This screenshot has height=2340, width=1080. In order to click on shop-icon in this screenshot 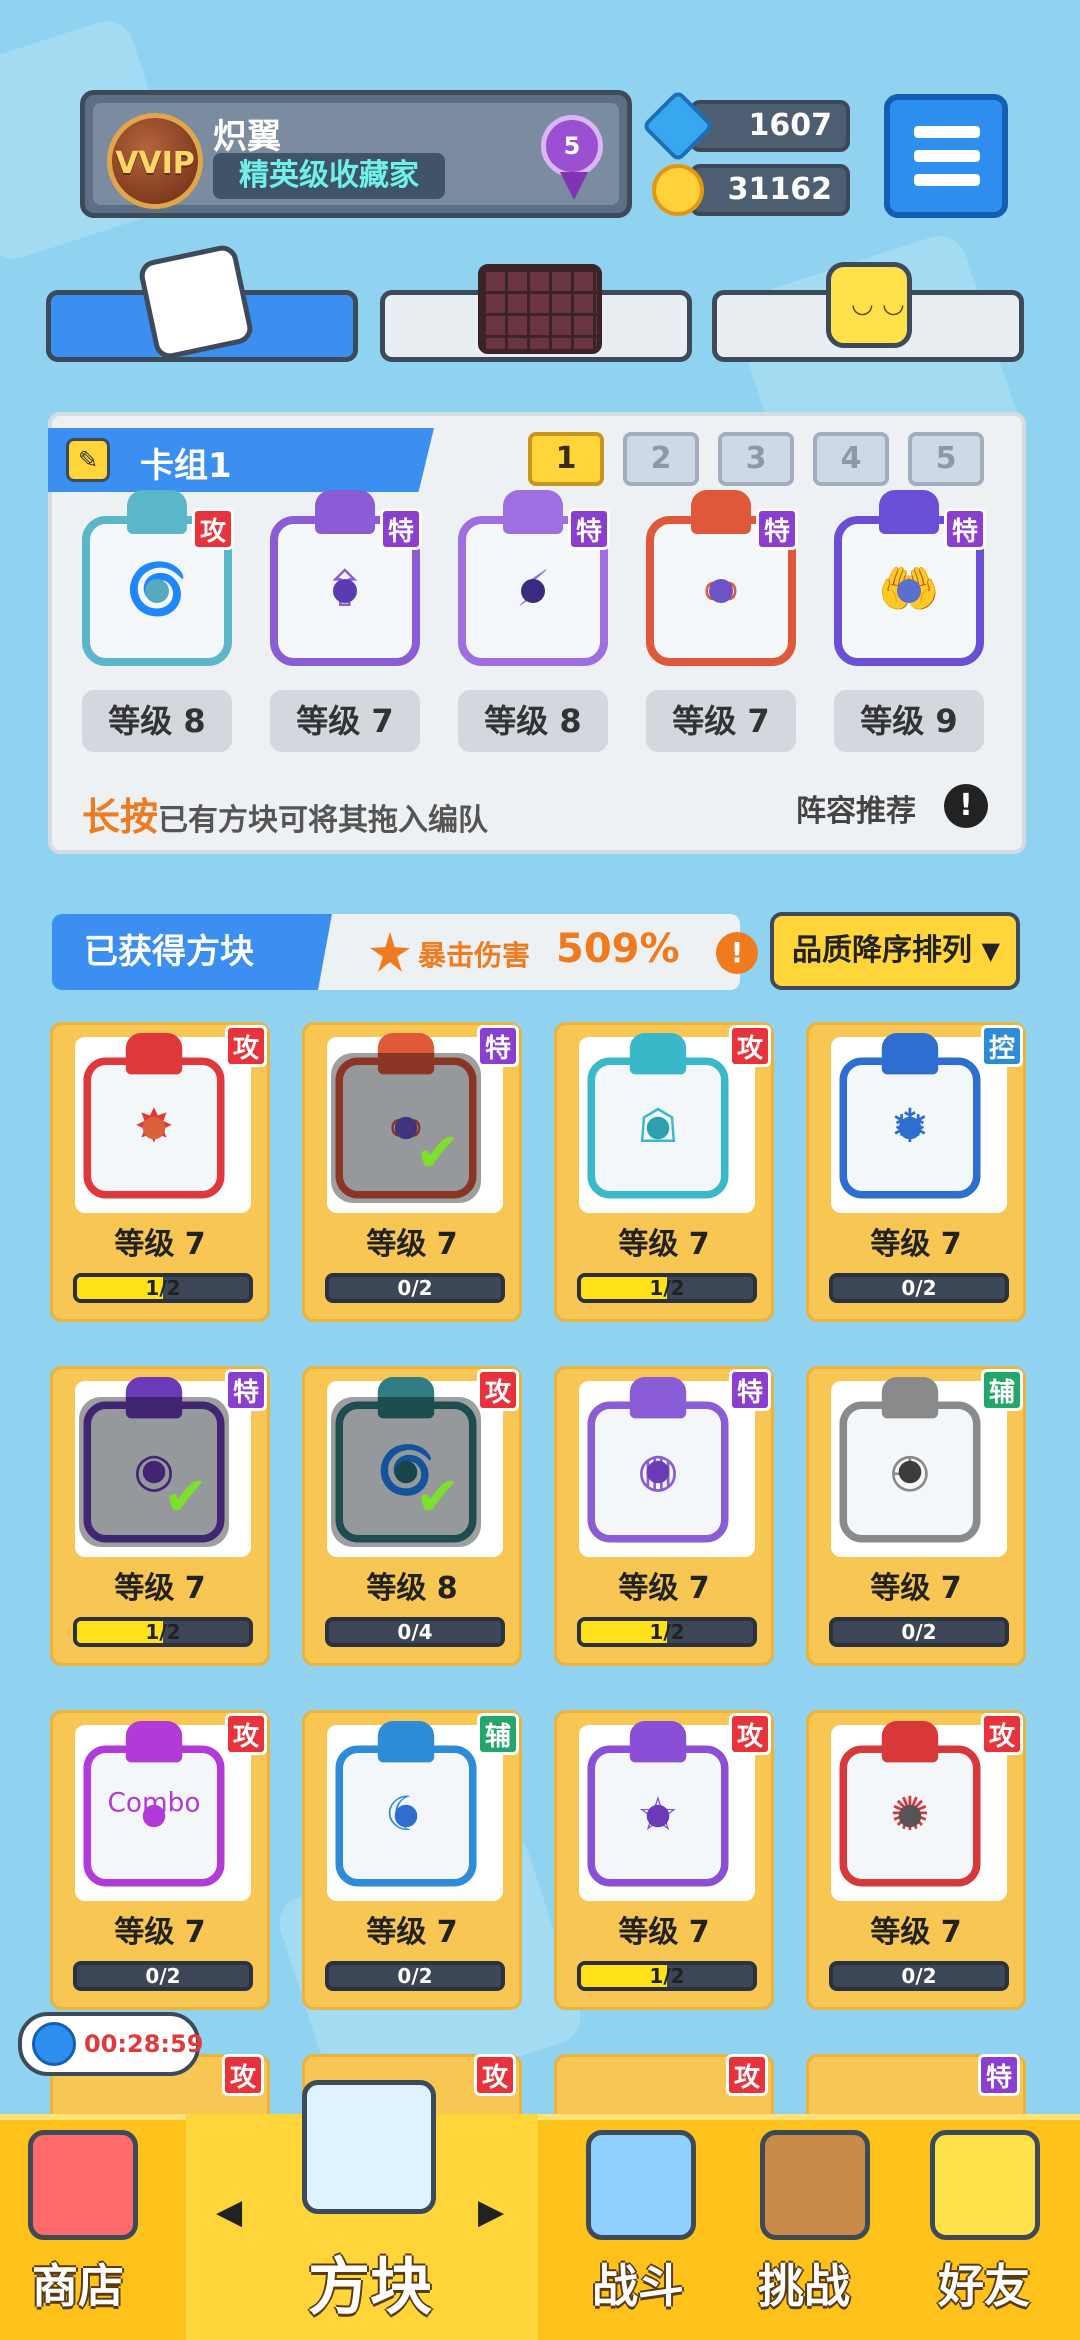, I will do `click(83, 2185)`.